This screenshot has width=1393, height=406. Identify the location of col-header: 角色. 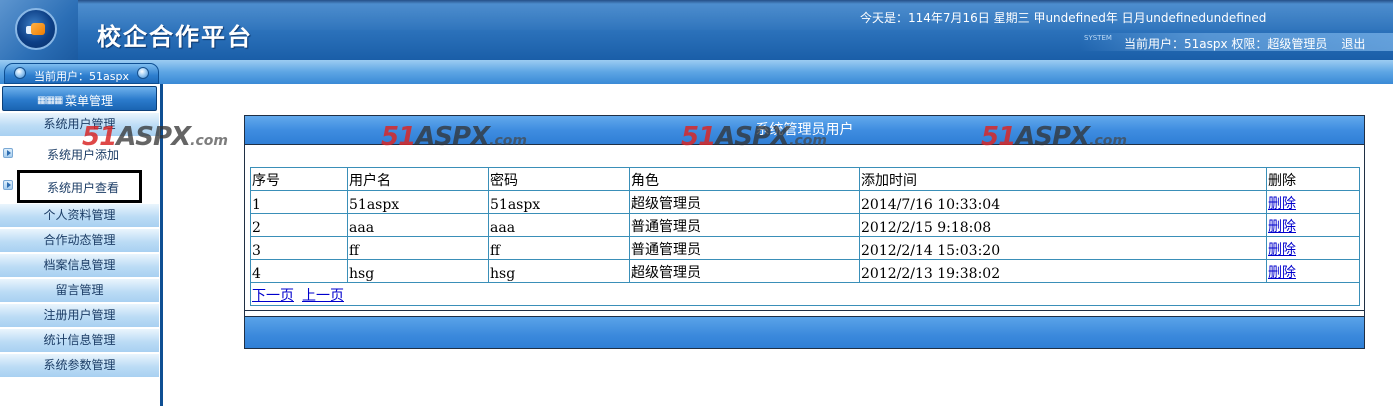
(744, 179).